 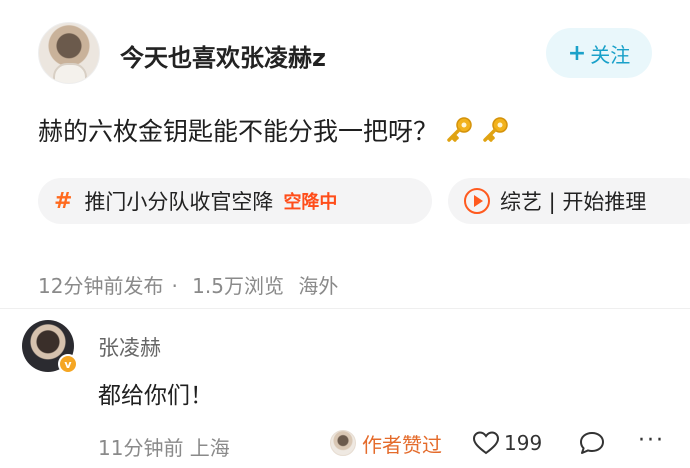 I want to click on topic-tag-status: 空降中, so click(x=310, y=202).